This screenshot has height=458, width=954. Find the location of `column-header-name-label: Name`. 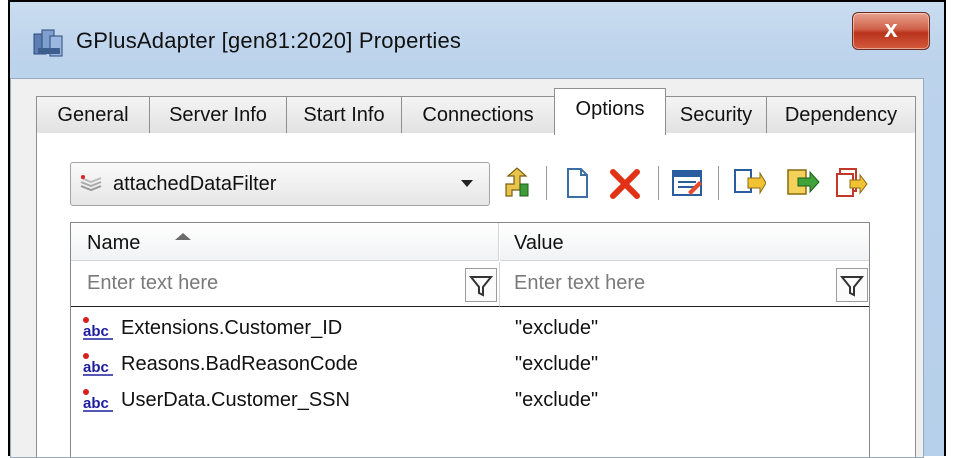

column-header-name-label: Name is located at coordinates (114, 243).